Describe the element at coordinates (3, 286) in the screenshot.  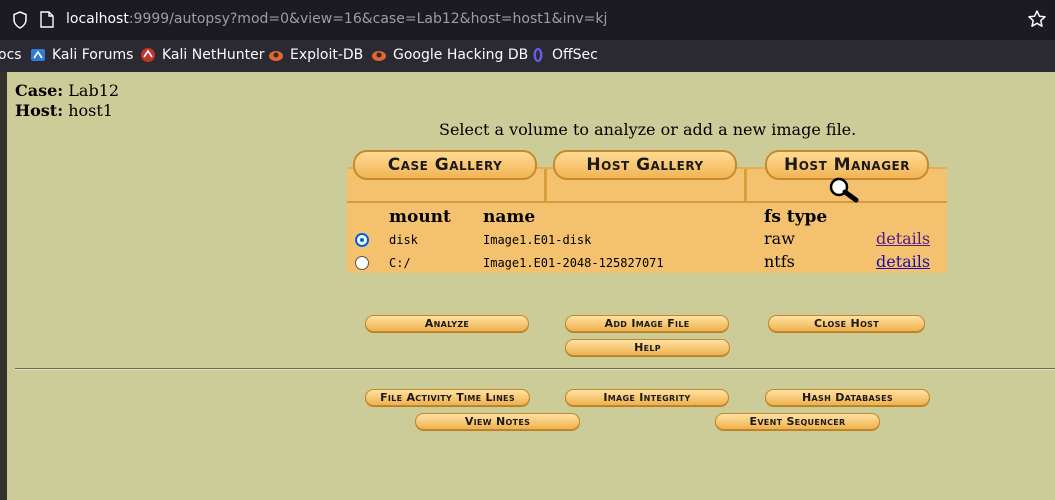
I see `frame-border` at that location.